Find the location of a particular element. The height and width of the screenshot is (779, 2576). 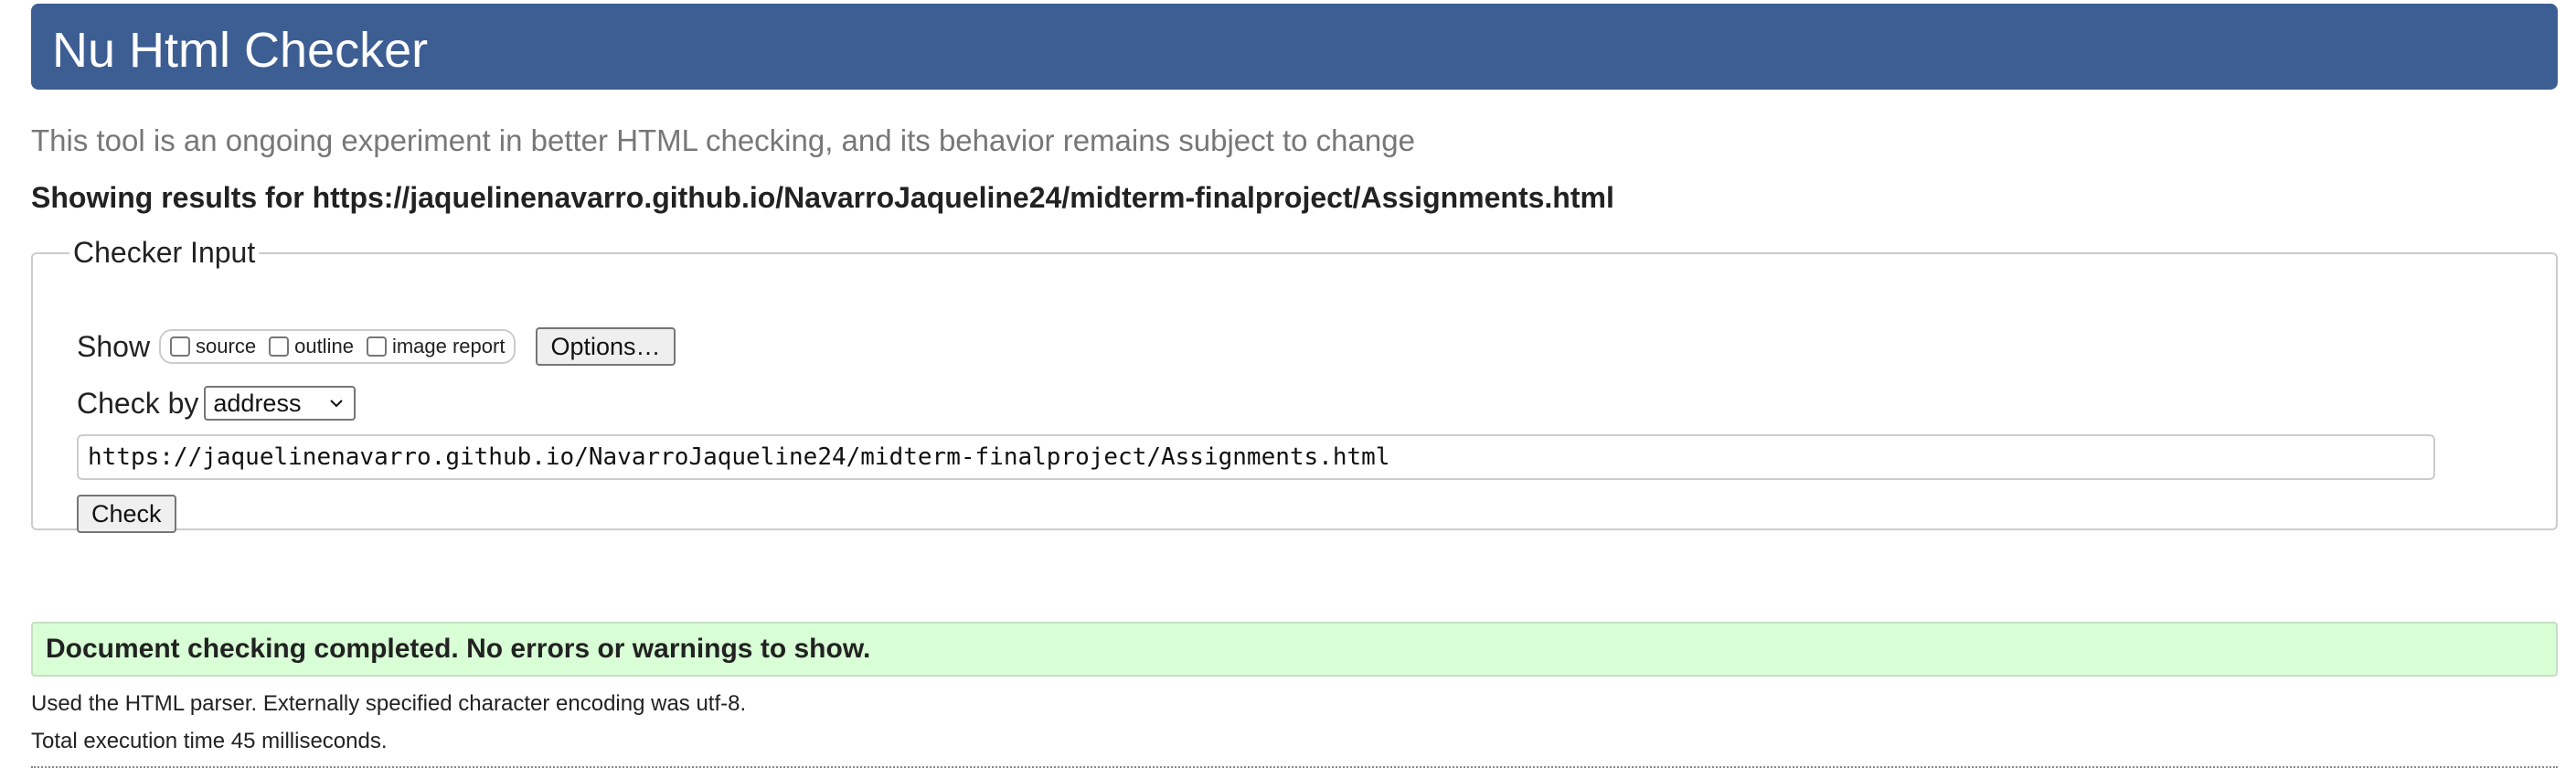

check-button: Check is located at coordinates (127, 514).